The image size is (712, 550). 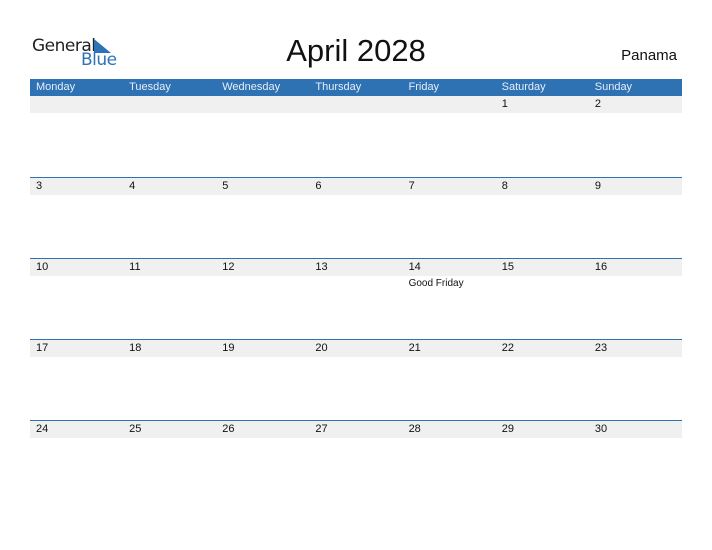 I want to click on day-number: 4, so click(x=132, y=186).